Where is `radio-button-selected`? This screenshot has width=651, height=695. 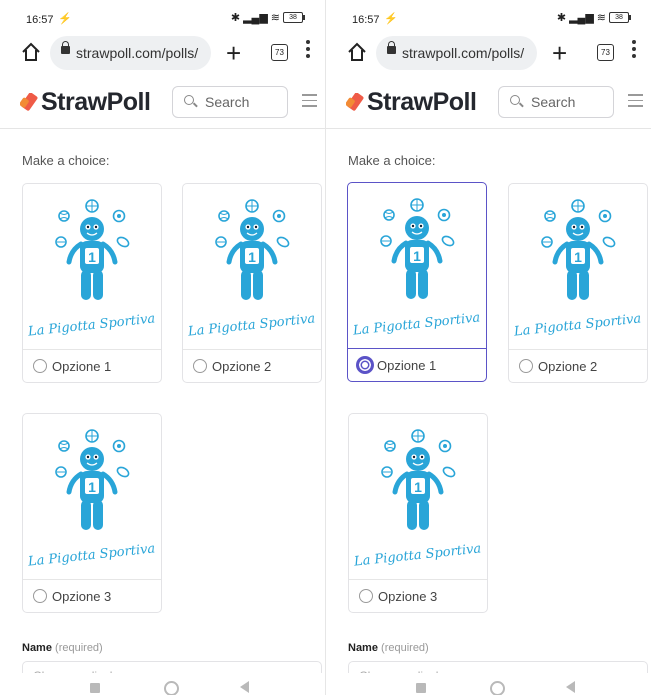 radio-button-selected is located at coordinates (365, 365).